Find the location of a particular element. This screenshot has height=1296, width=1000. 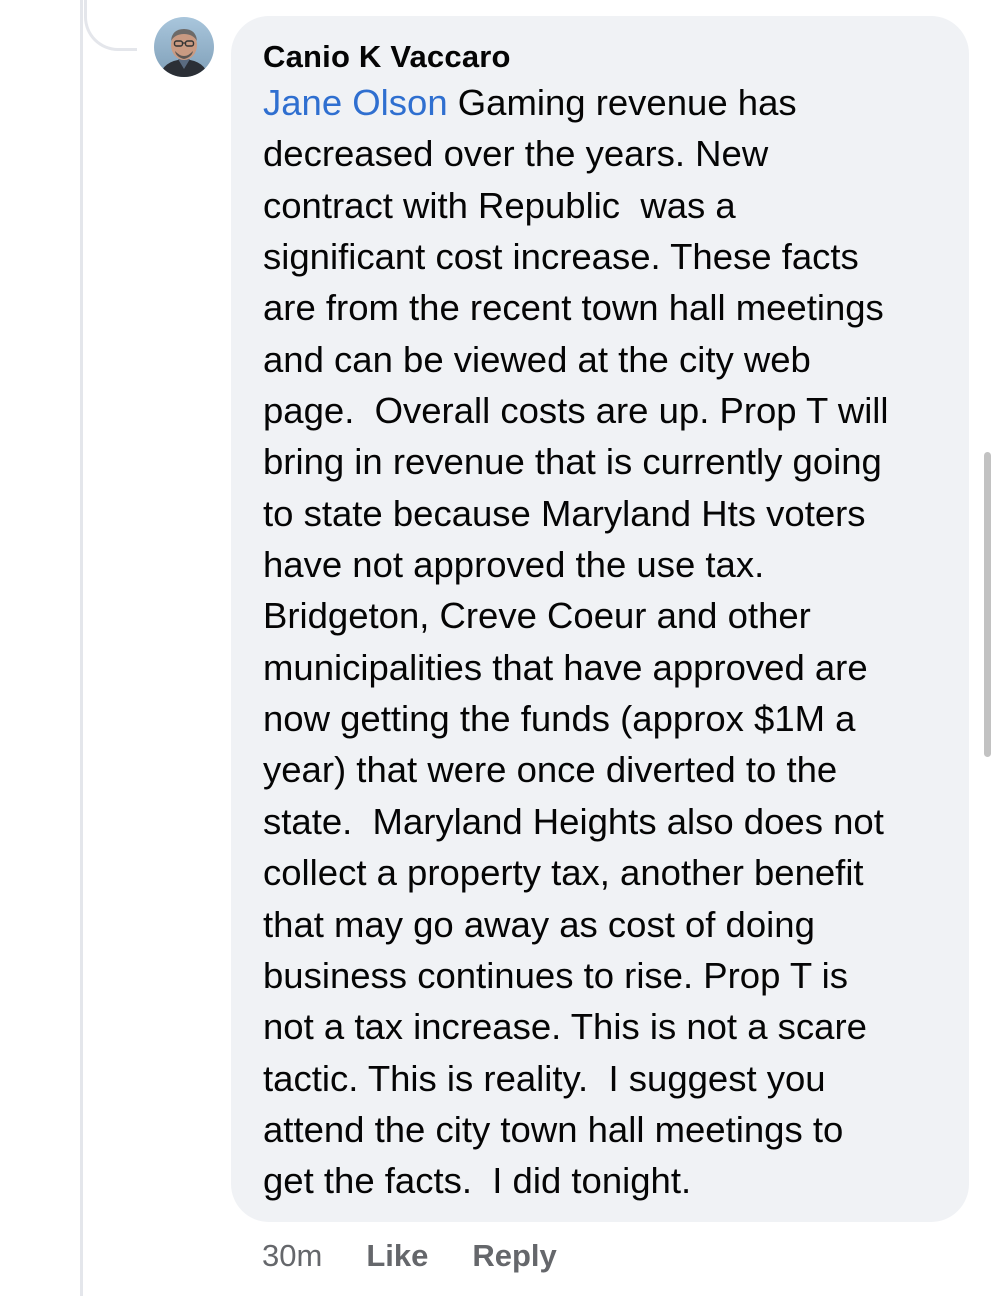

comment-text-line: attend the city town hall meetings to is located at coordinates (553, 1129).